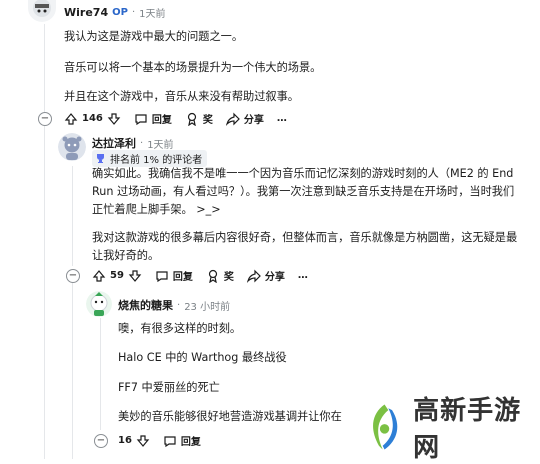  What do you see at coordinates (303, 191) in the screenshot?
I see `comment-text: Run 过场动画，有人看过吗？）。我第一次注意到缺乏音乐支持是在开场时，当时我们` at bounding box center [303, 191].